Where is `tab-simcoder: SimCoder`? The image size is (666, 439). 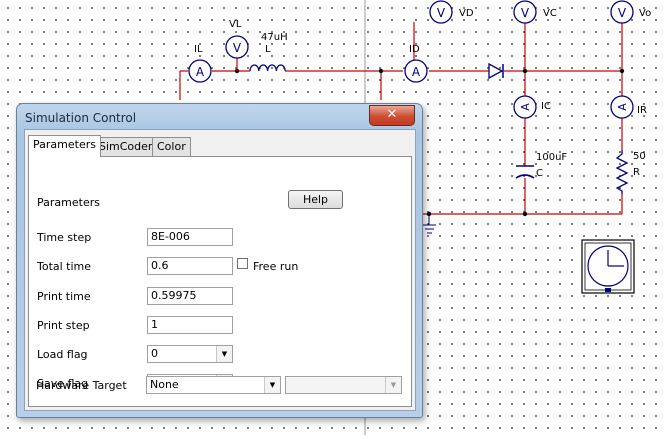 tab-simcoder: SimCoder is located at coordinates (126, 146).